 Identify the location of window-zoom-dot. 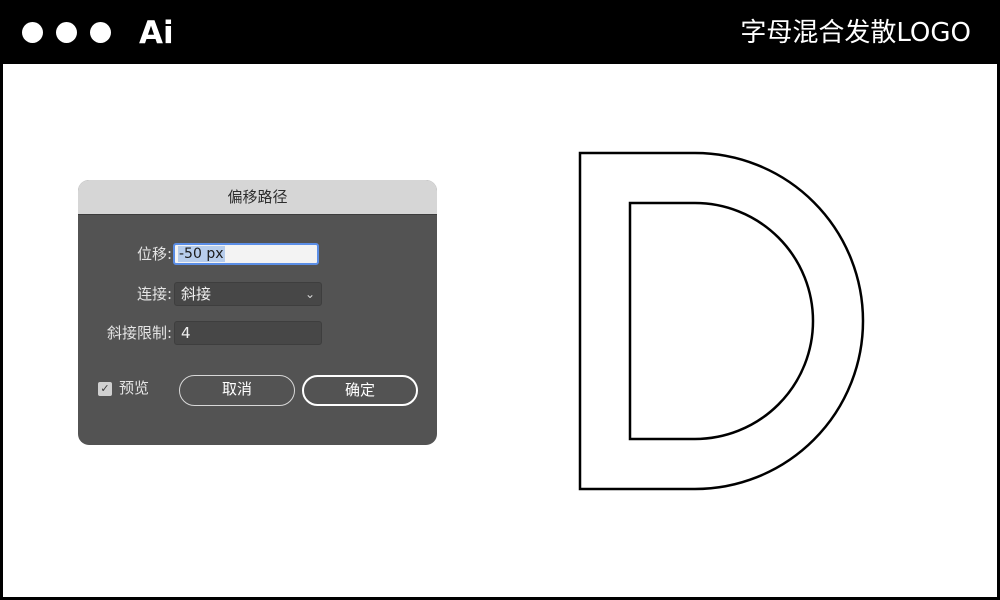
(100, 32).